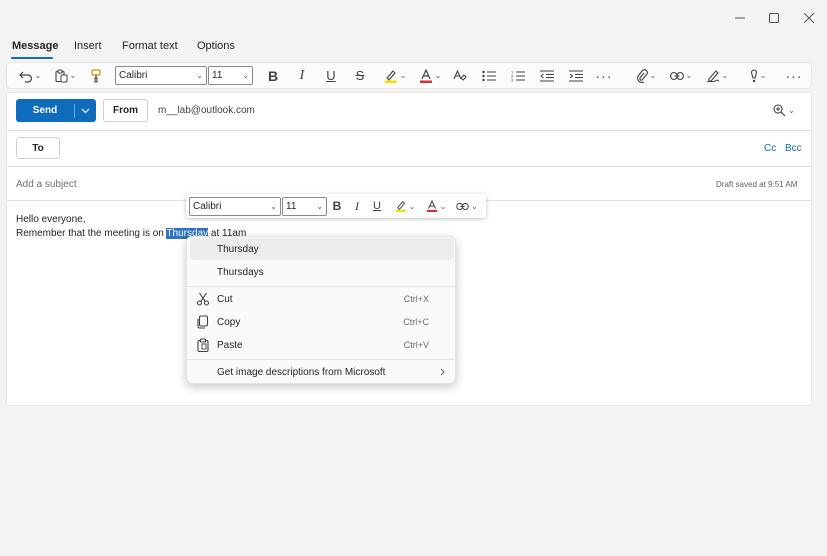  Describe the element at coordinates (150, 46) in the screenshot. I see `tab-format-text: Format text` at that location.